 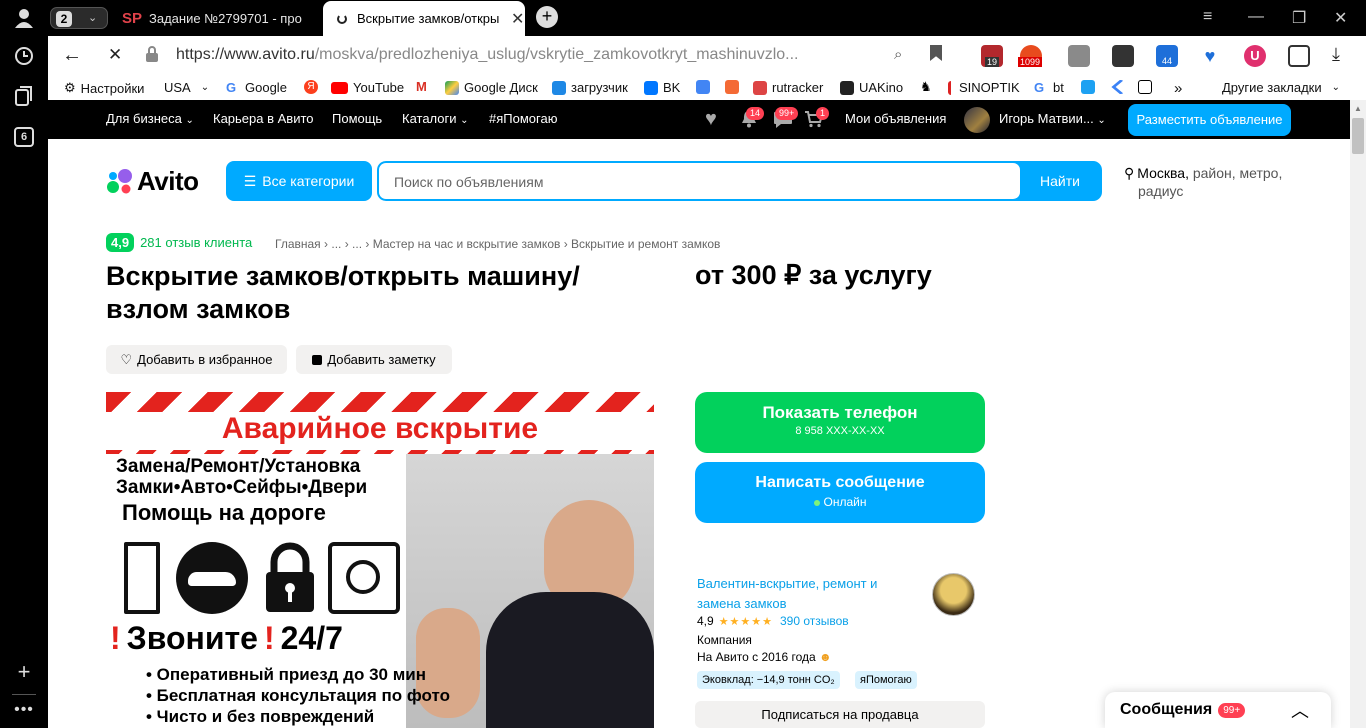 I want to click on all-categories-button: ☰ Все категории, so click(x=299, y=181).